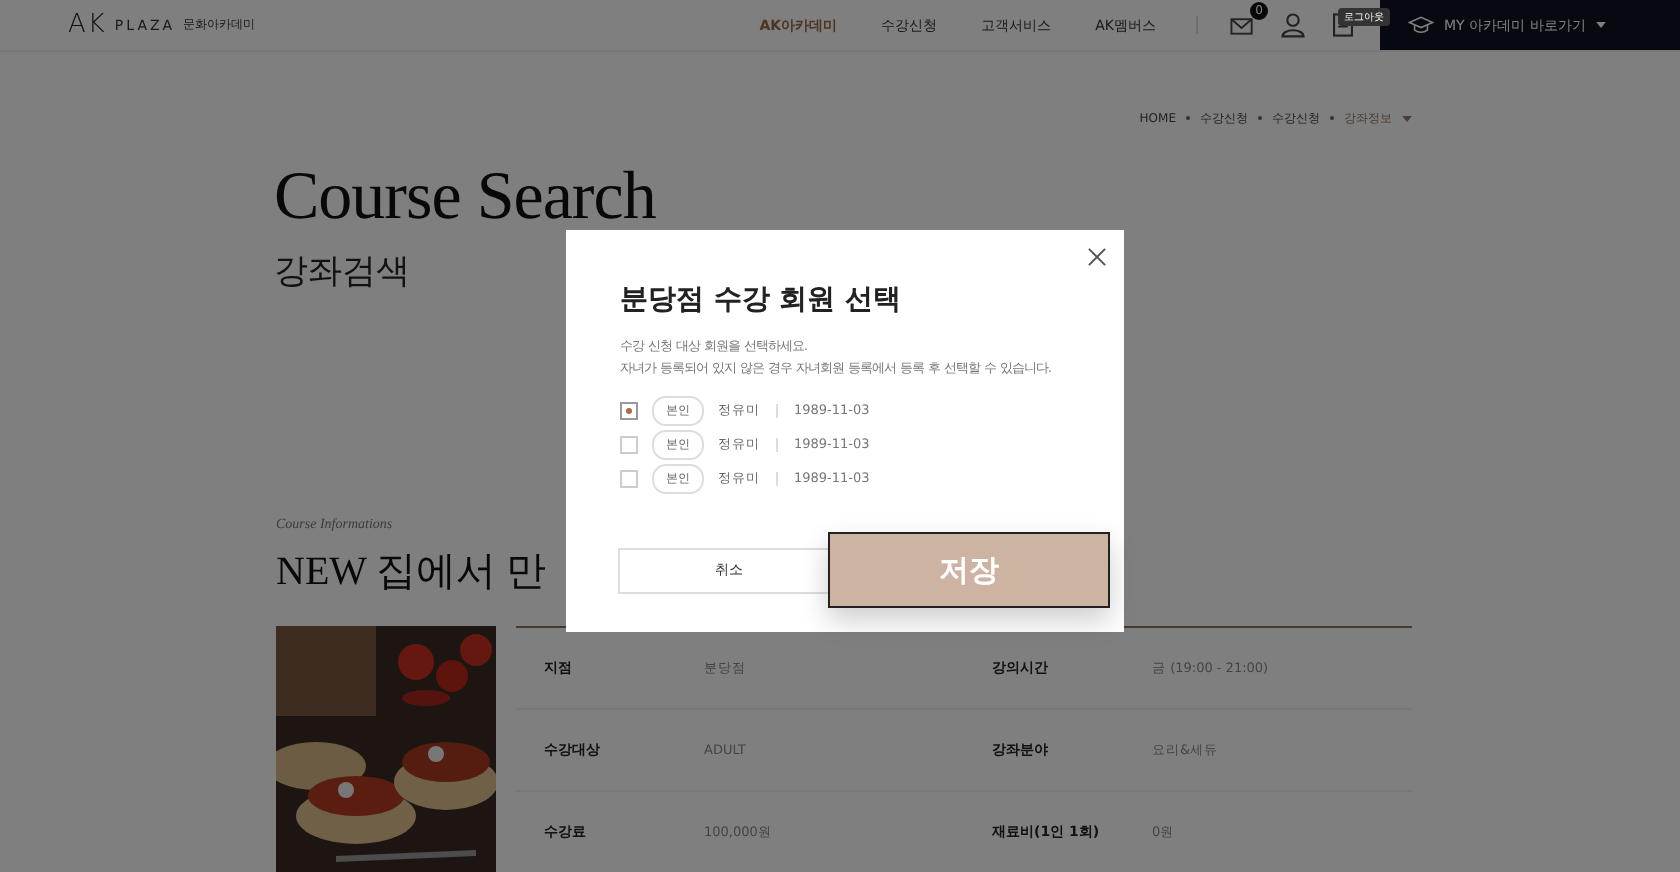  I want to click on graduation-cap-icon, so click(1421, 25).